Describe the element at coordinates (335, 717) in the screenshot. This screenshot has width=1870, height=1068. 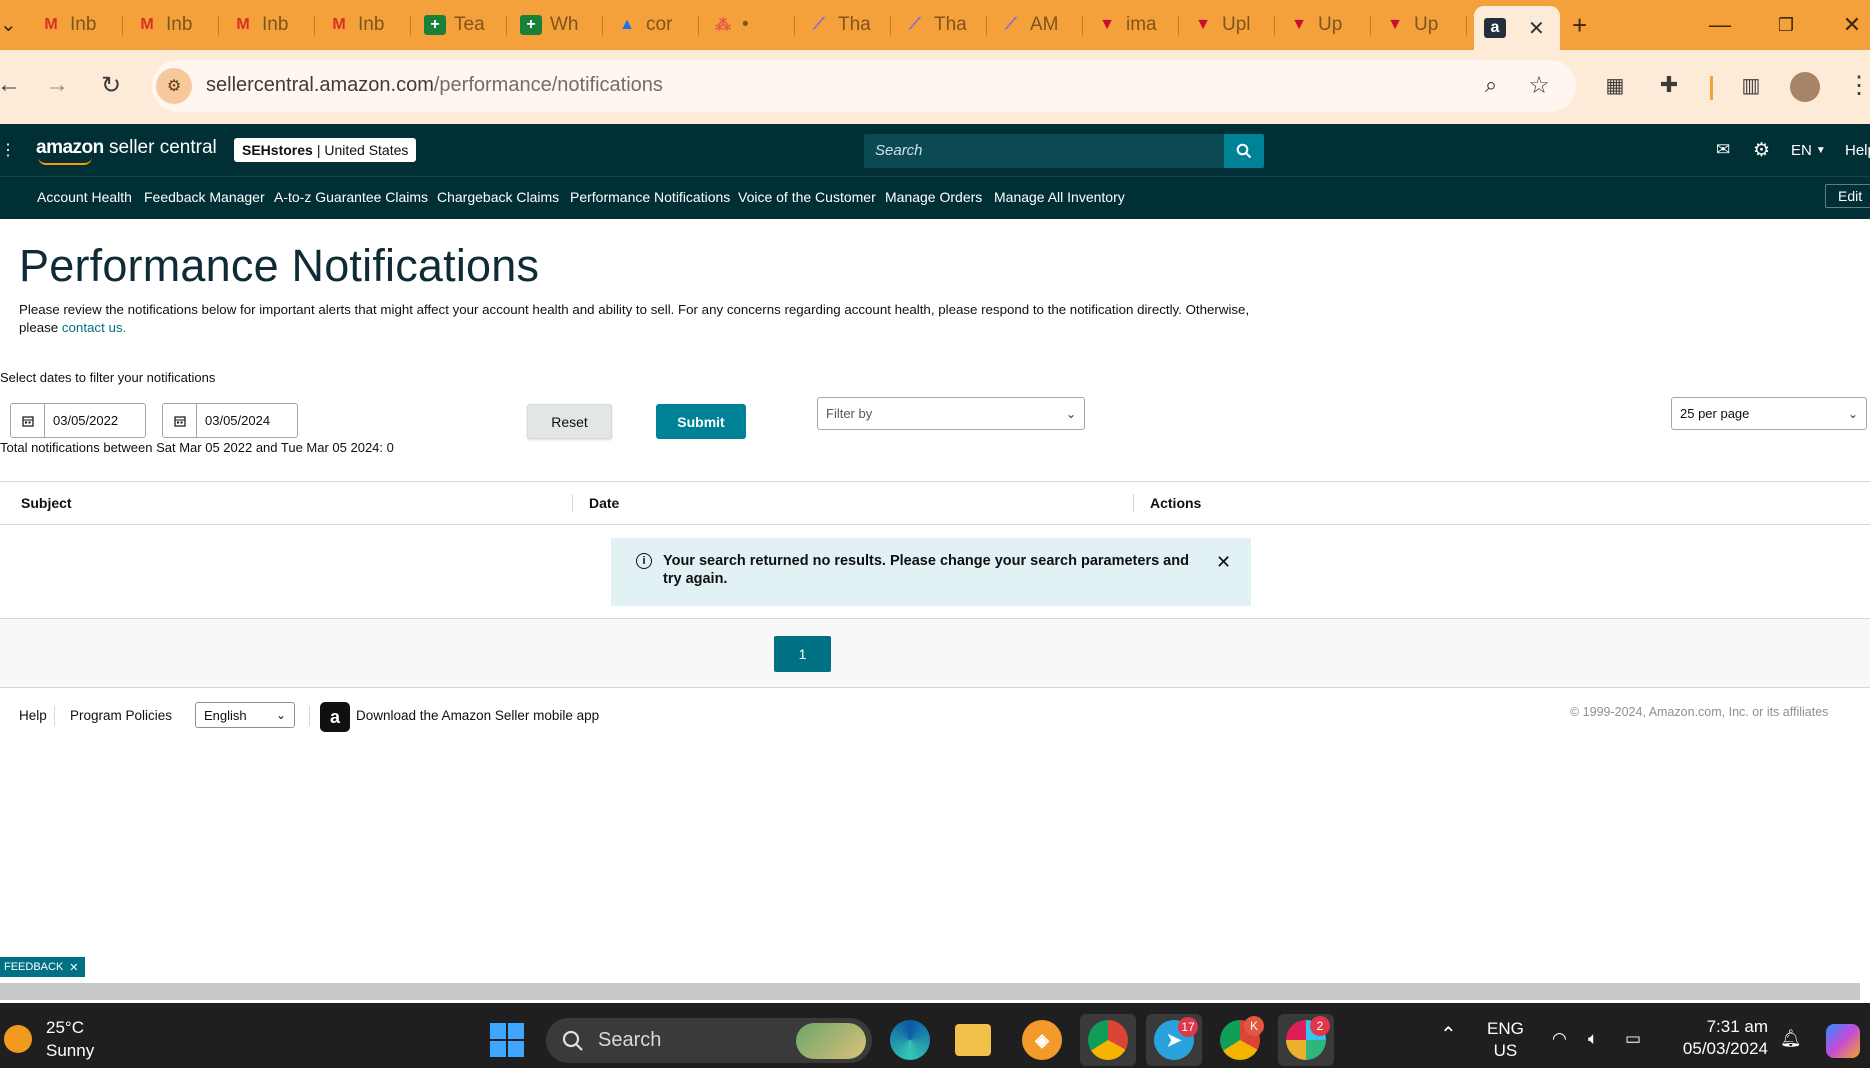
I see `amazon-app-icon: a` at that location.